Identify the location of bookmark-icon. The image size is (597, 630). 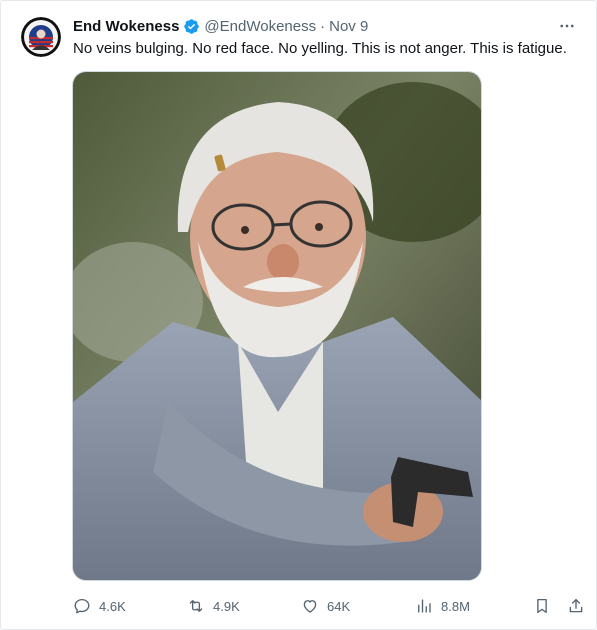
(542, 606).